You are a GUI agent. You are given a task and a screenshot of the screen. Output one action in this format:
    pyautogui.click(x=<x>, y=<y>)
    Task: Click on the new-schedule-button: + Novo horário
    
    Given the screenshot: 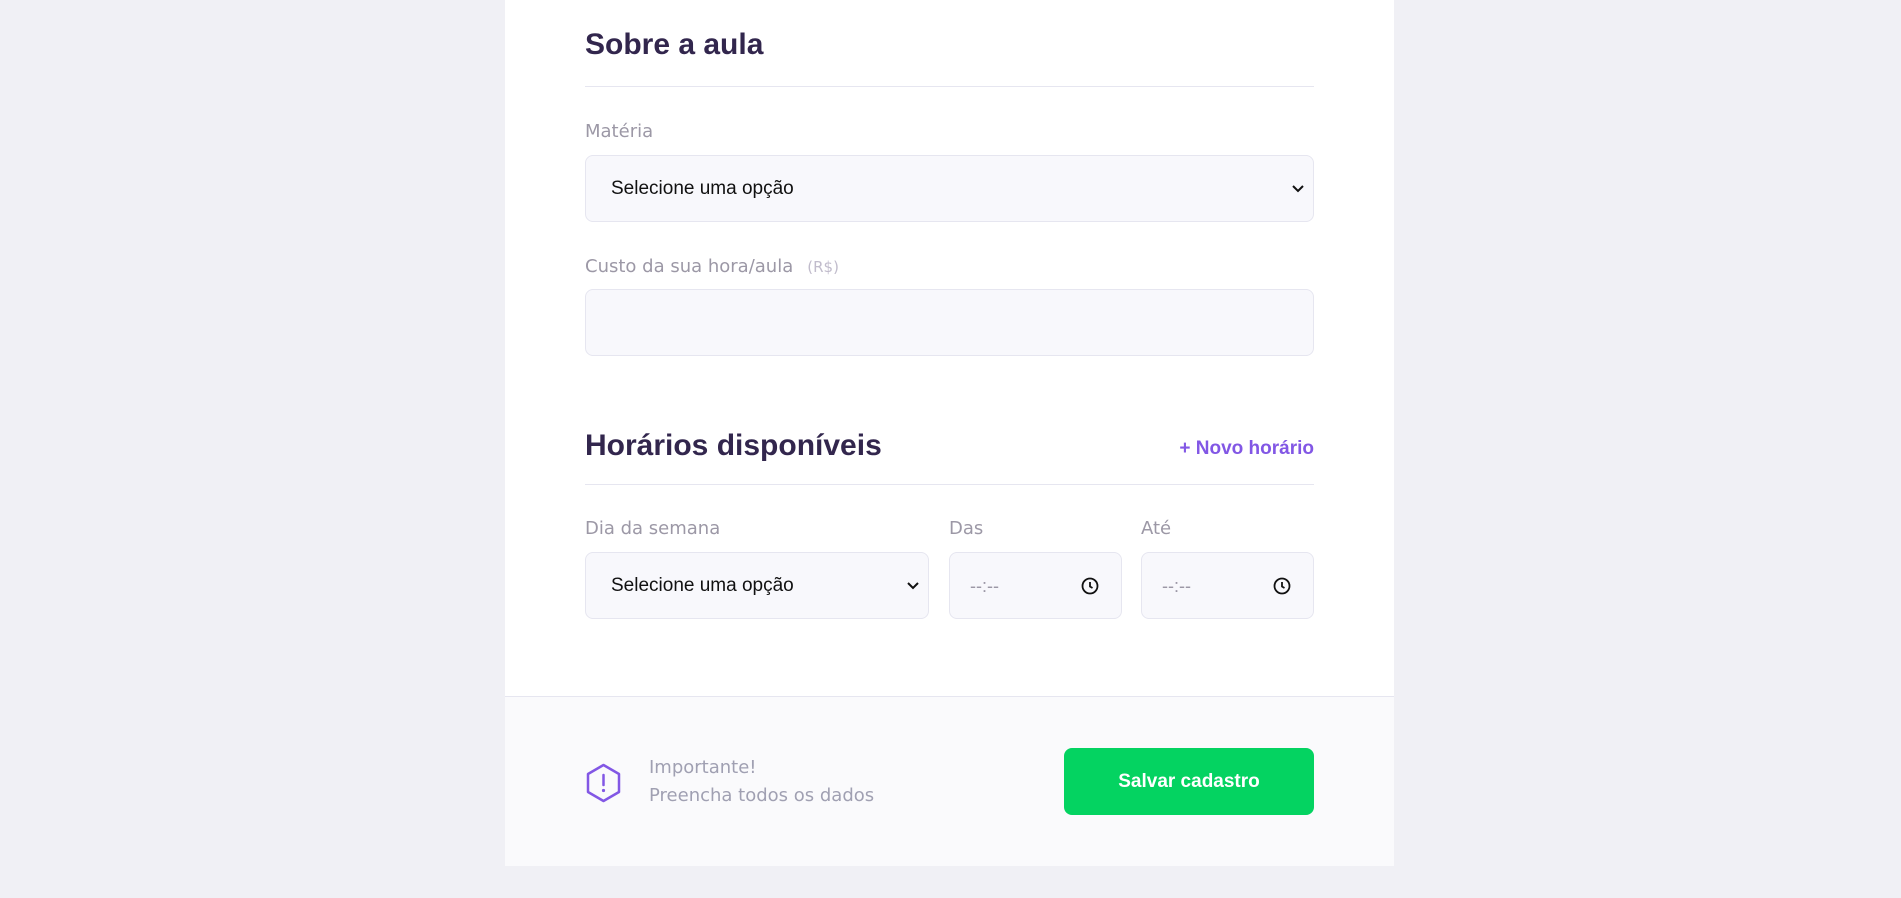 What is the action you would take?
    pyautogui.click(x=1246, y=449)
    